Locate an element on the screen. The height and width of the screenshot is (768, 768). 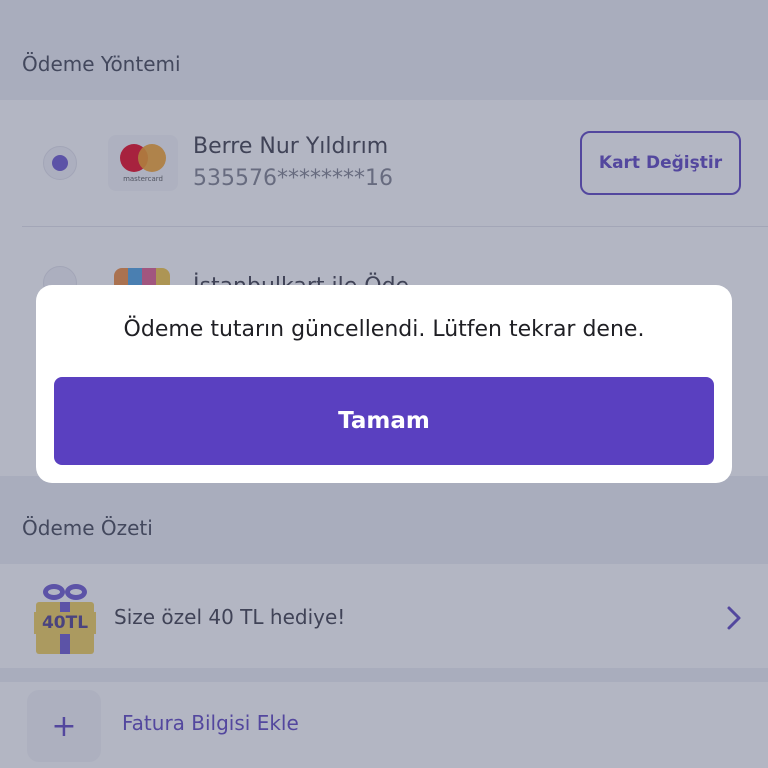
ok-button: Tamam is located at coordinates (384, 421).